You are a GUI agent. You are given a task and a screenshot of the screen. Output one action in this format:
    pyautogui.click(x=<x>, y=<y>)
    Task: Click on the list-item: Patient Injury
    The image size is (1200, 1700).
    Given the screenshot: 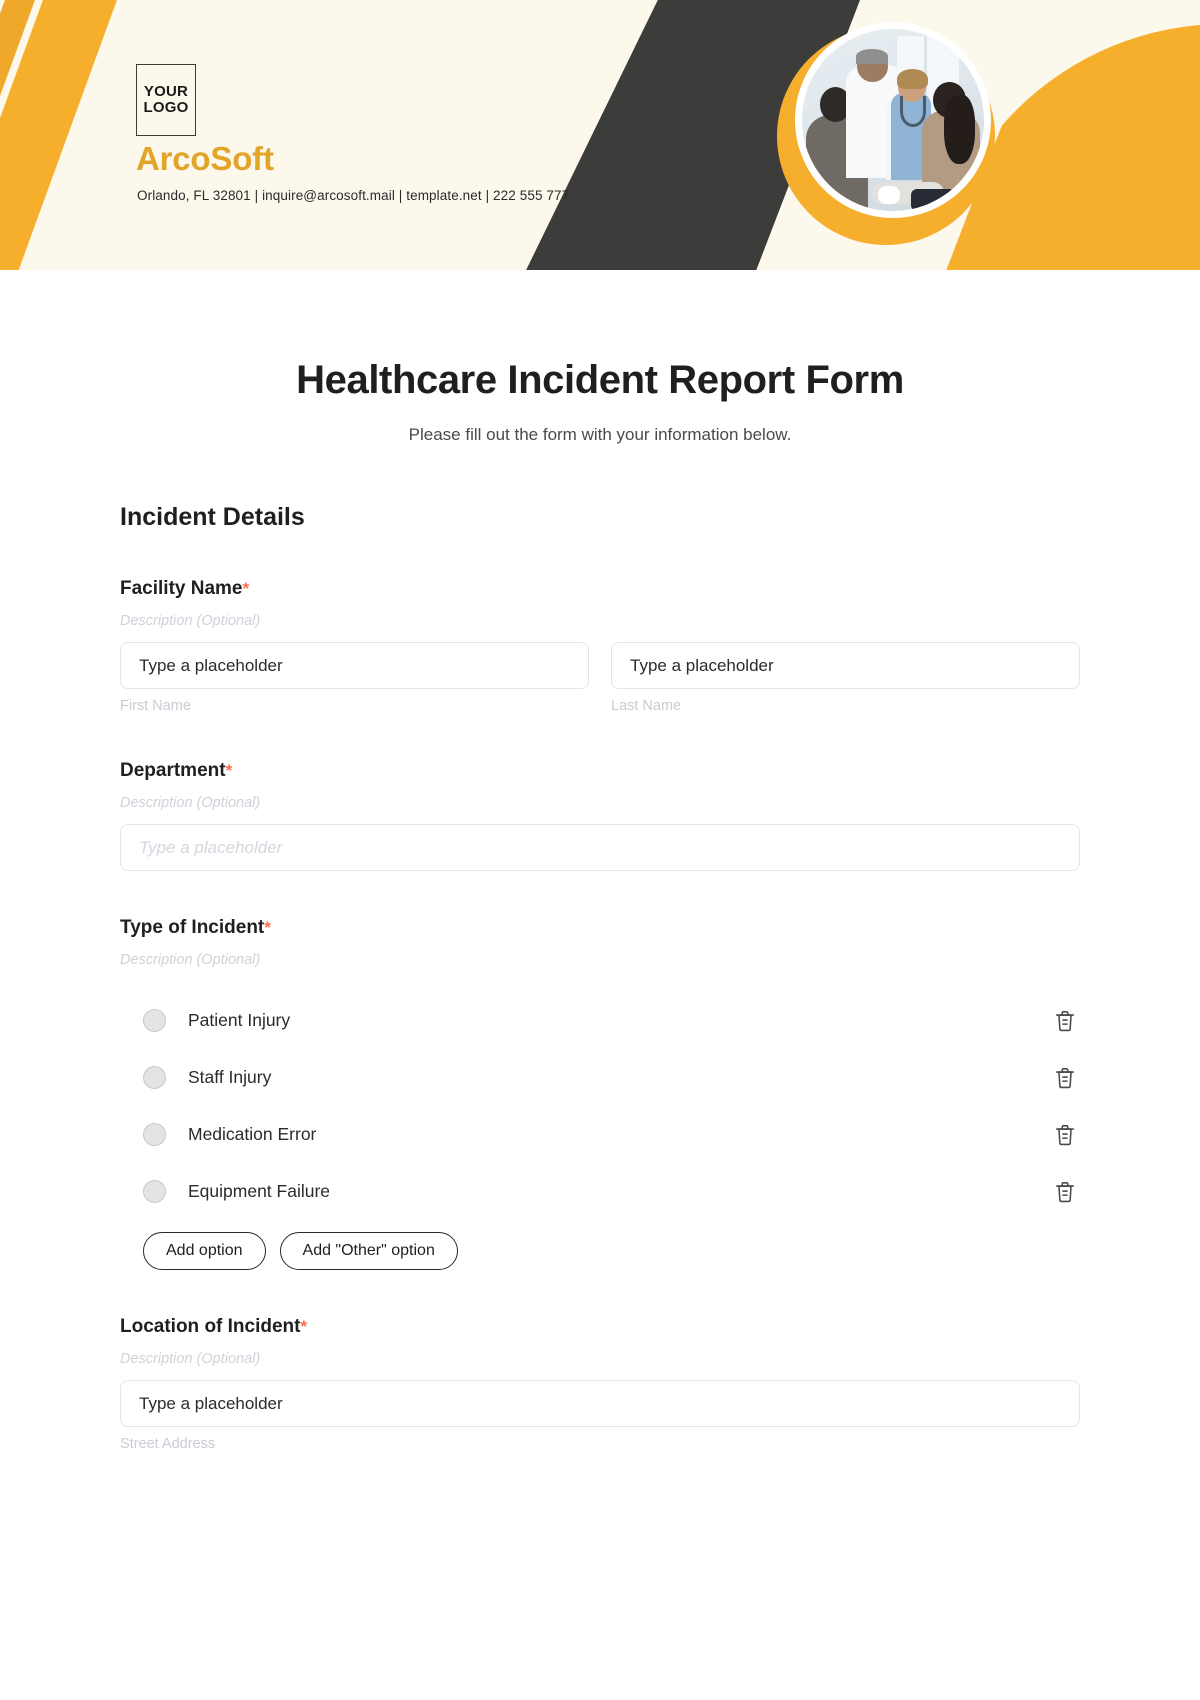 What is the action you would take?
    pyautogui.click(x=600, y=1020)
    